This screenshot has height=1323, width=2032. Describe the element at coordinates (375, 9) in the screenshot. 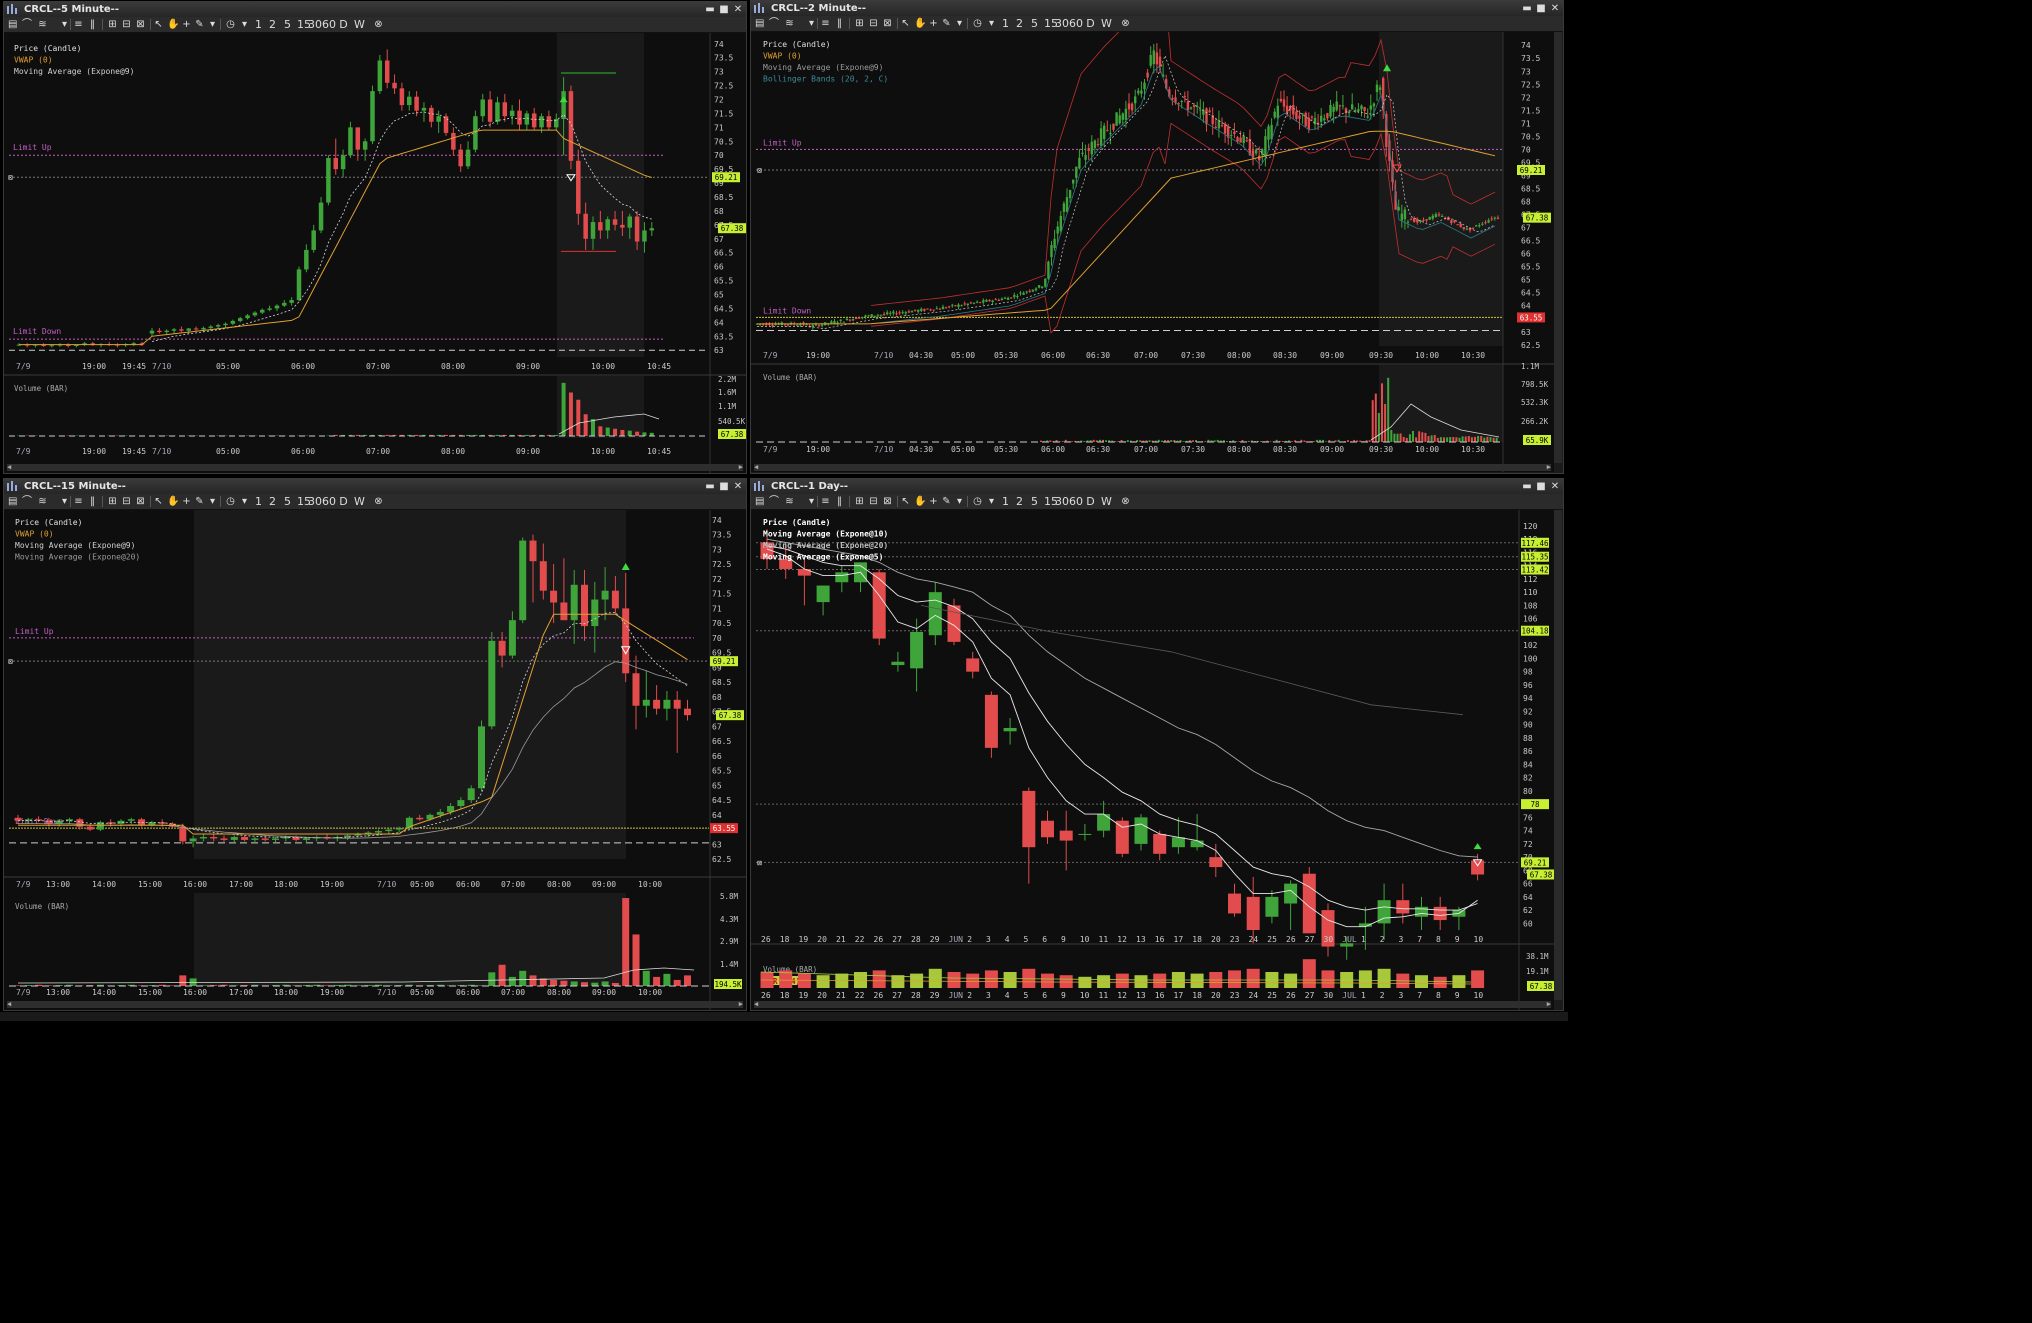

I see `window-titlebar: CRCL--5 Minute-- ▬ ■ ✕` at that location.